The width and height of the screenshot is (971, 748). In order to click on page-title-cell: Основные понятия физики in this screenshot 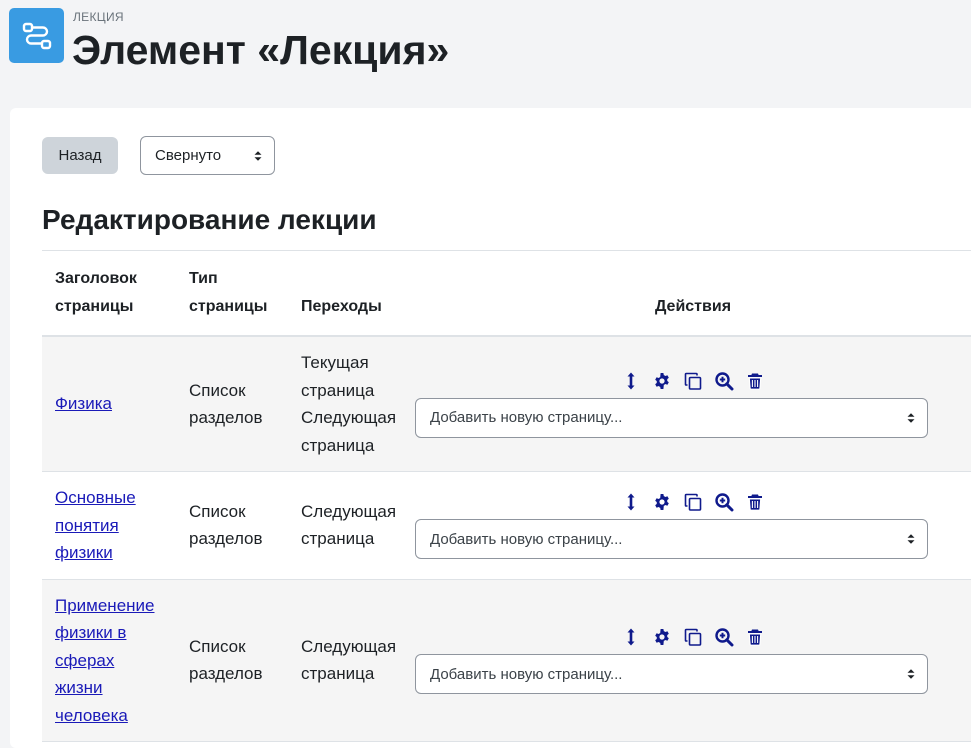, I will do `click(109, 525)`.